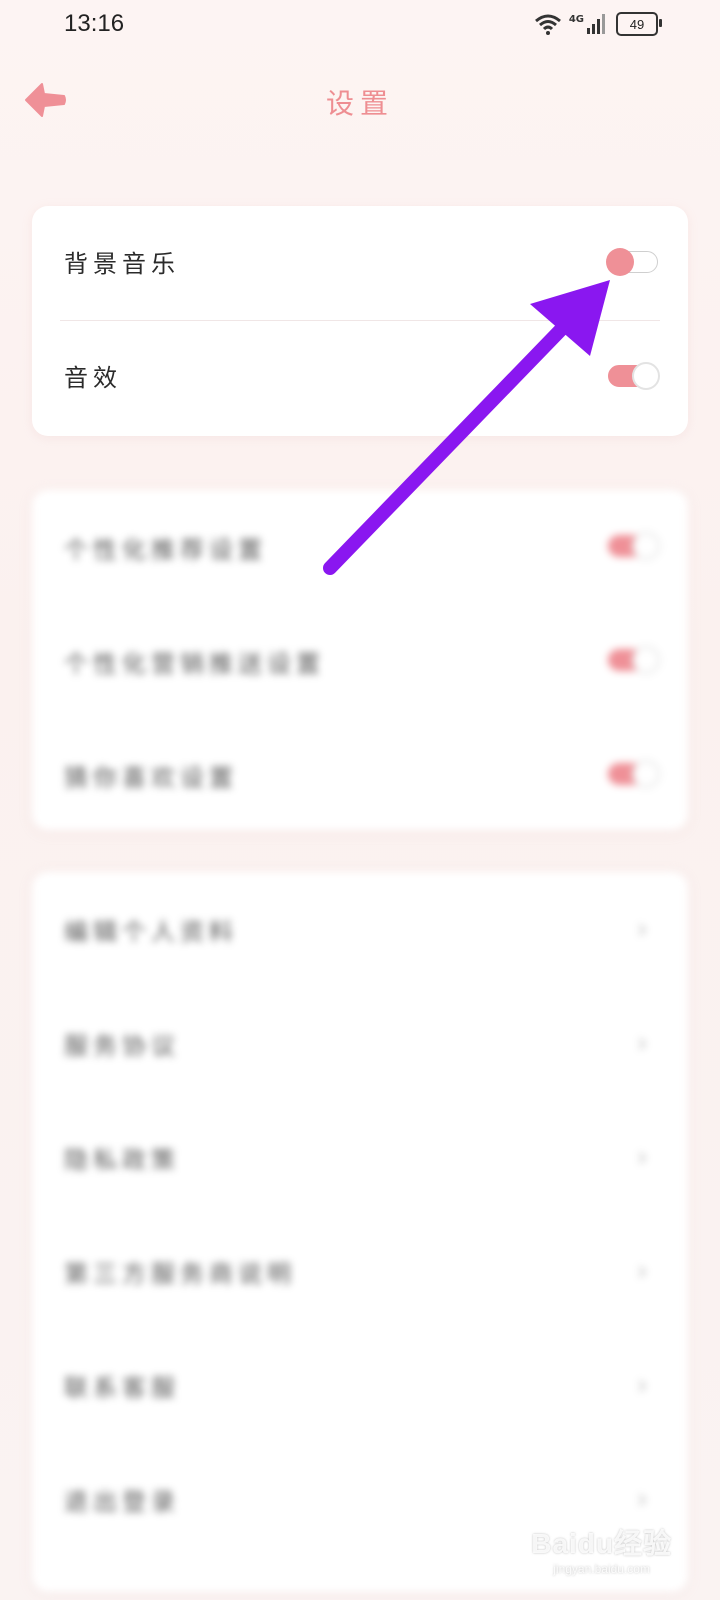 This screenshot has width=720, height=1600. What do you see at coordinates (151, 778) in the screenshot?
I see `guess-you-like-label: 猜你喜欢设置` at bounding box center [151, 778].